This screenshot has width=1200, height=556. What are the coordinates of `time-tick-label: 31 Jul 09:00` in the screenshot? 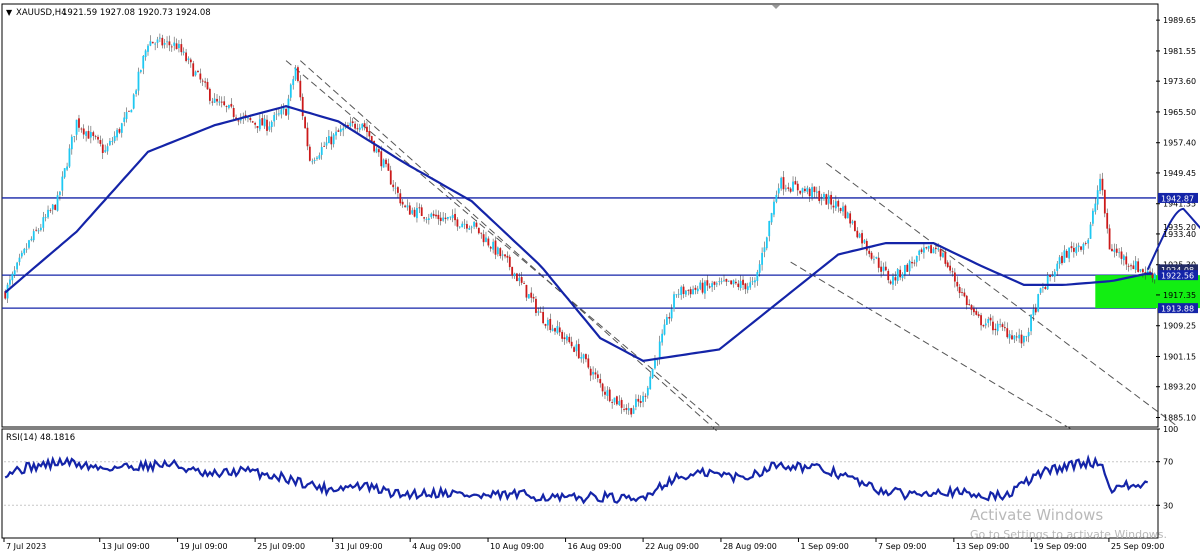 It's located at (359, 546).